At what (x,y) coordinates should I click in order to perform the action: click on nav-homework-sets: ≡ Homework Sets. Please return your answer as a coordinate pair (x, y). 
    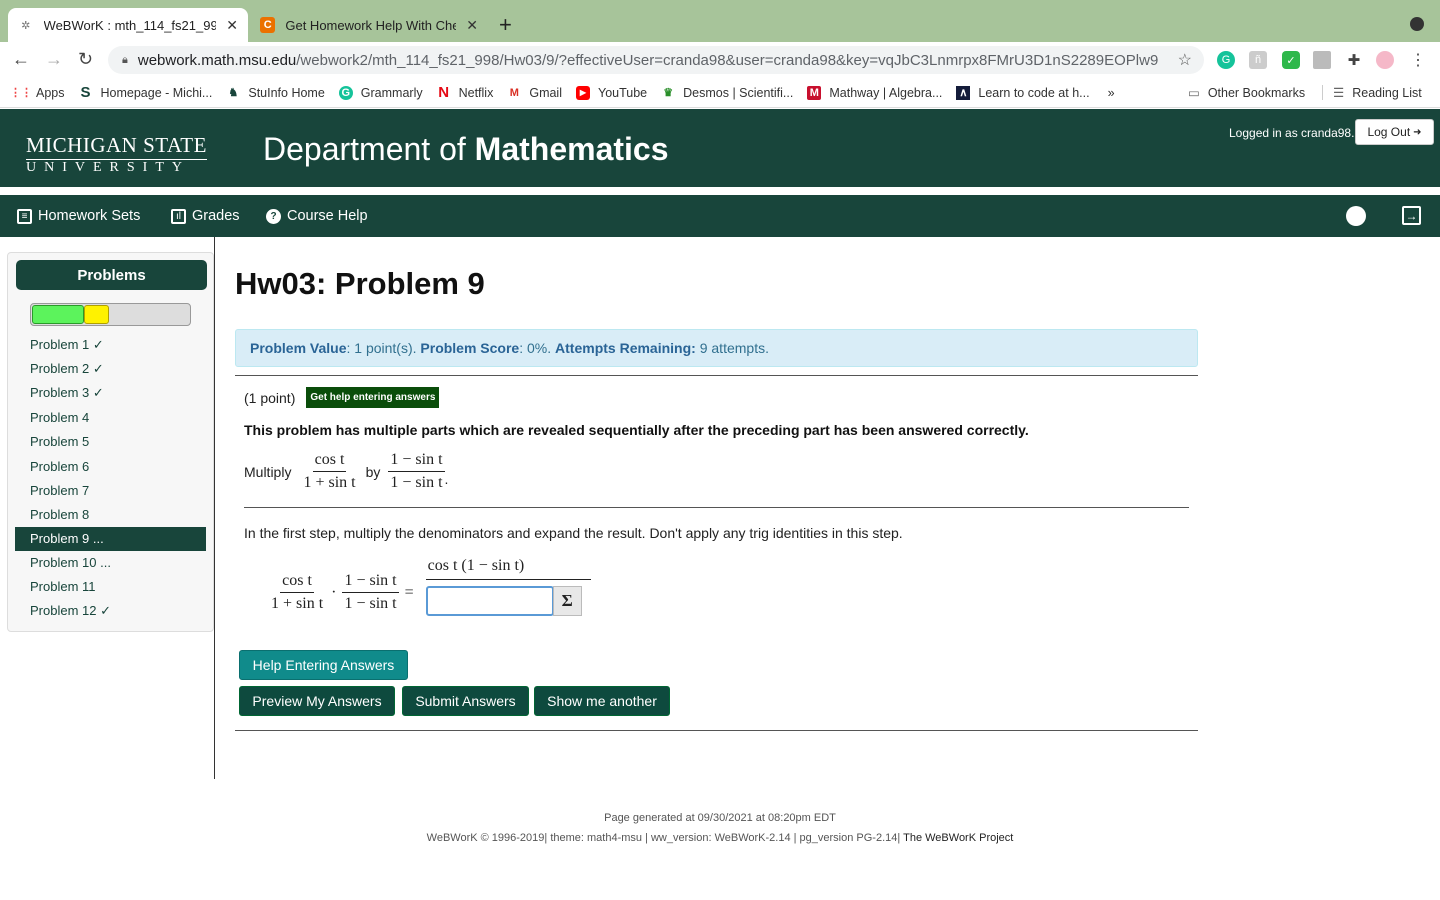
    Looking at the image, I should click on (78, 216).